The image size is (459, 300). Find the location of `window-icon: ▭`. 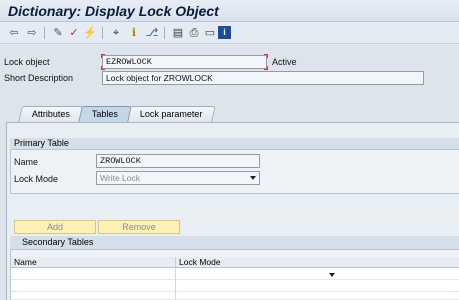

window-icon: ▭ is located at coordinates (210, 33).